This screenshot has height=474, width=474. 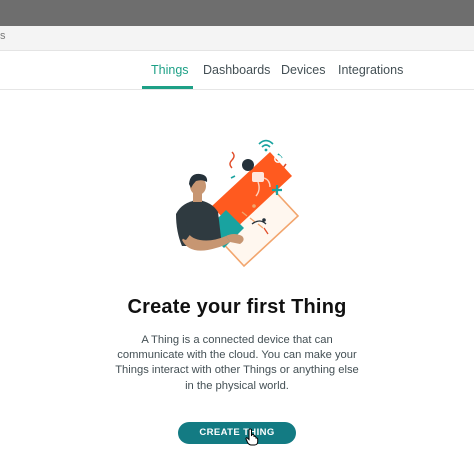 What do you see at coordinates (167, 87) in the screenshot?
I see `active-tab-indicator` at bounding box center [167, 87].